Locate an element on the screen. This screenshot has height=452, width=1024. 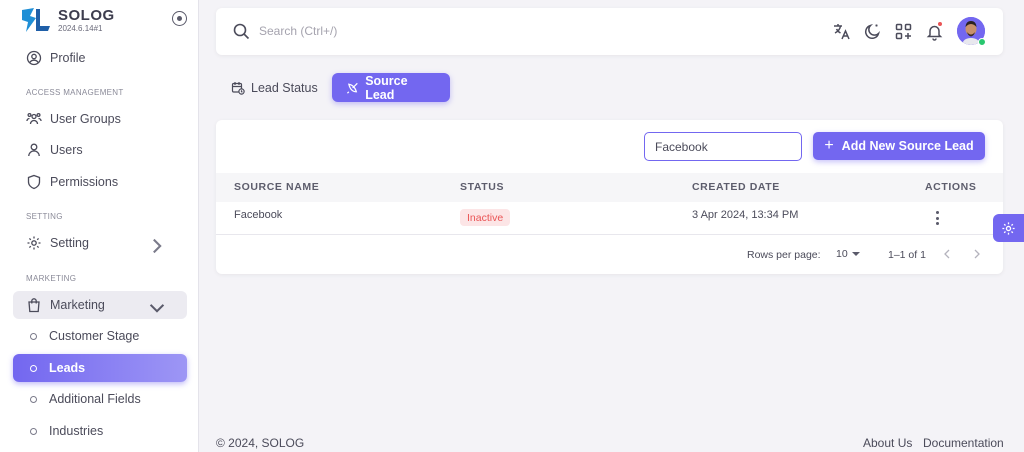
table-header is located at coordinates (609, 187).